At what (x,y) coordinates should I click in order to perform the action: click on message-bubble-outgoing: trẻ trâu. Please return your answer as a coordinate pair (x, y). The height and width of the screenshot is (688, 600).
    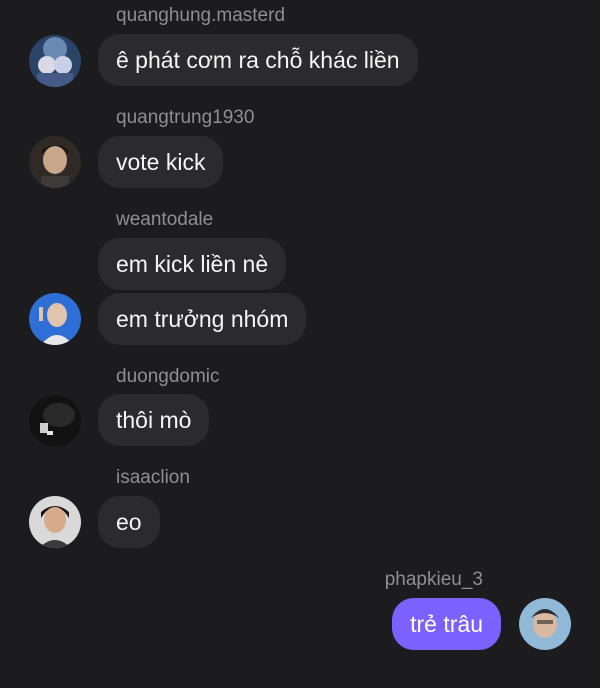
    Looking at the image, I should click on (446, 624).